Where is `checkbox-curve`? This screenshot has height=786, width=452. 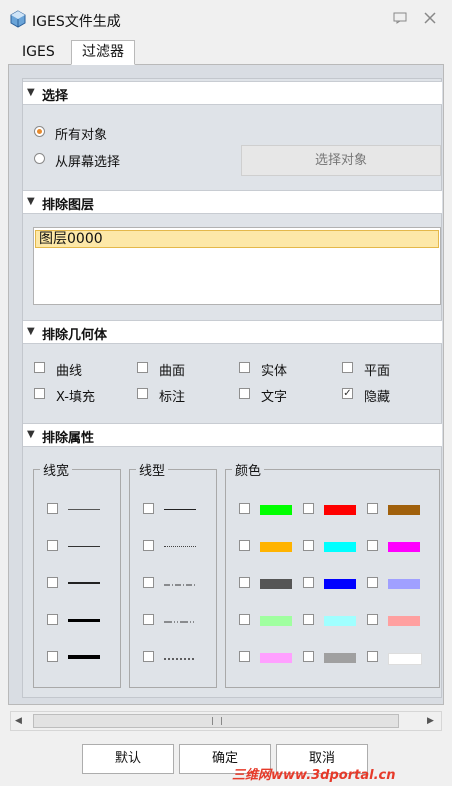
checkbox-curve is located at coordinates (39, 367).